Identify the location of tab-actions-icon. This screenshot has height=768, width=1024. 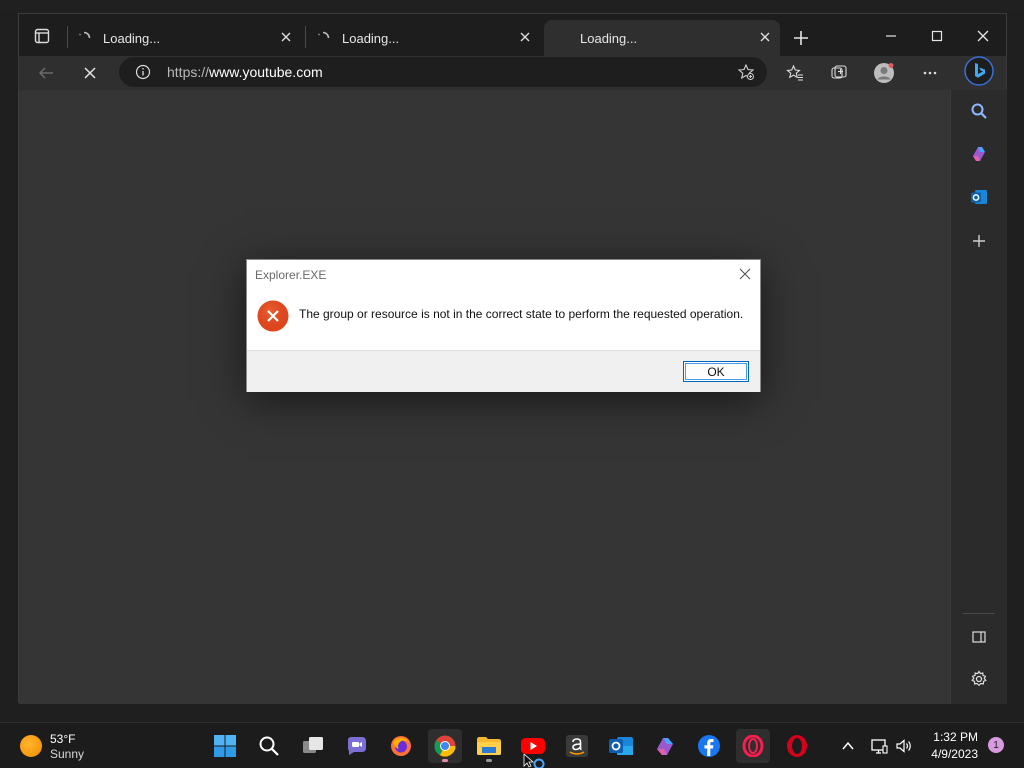
(42, 36).